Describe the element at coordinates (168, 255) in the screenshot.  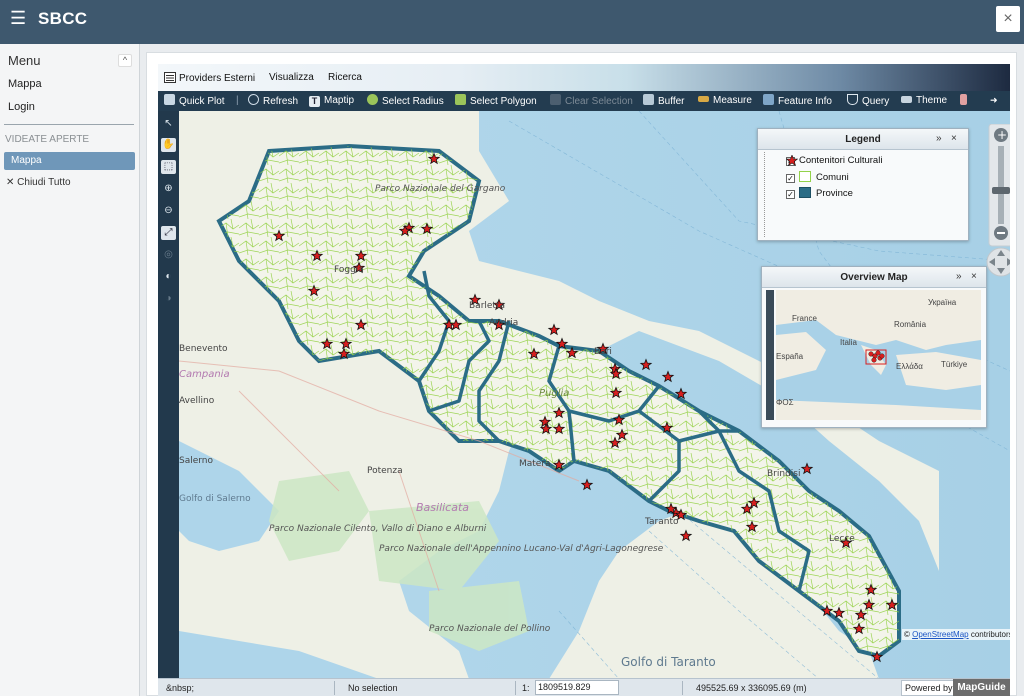
I see `zoom-selection-icon: ◎` at that location.